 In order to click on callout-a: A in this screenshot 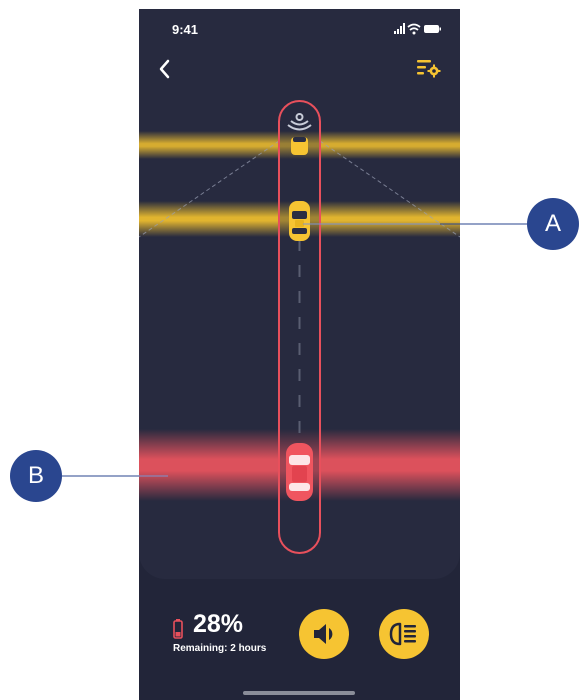, I will do `click(553, 224)`.